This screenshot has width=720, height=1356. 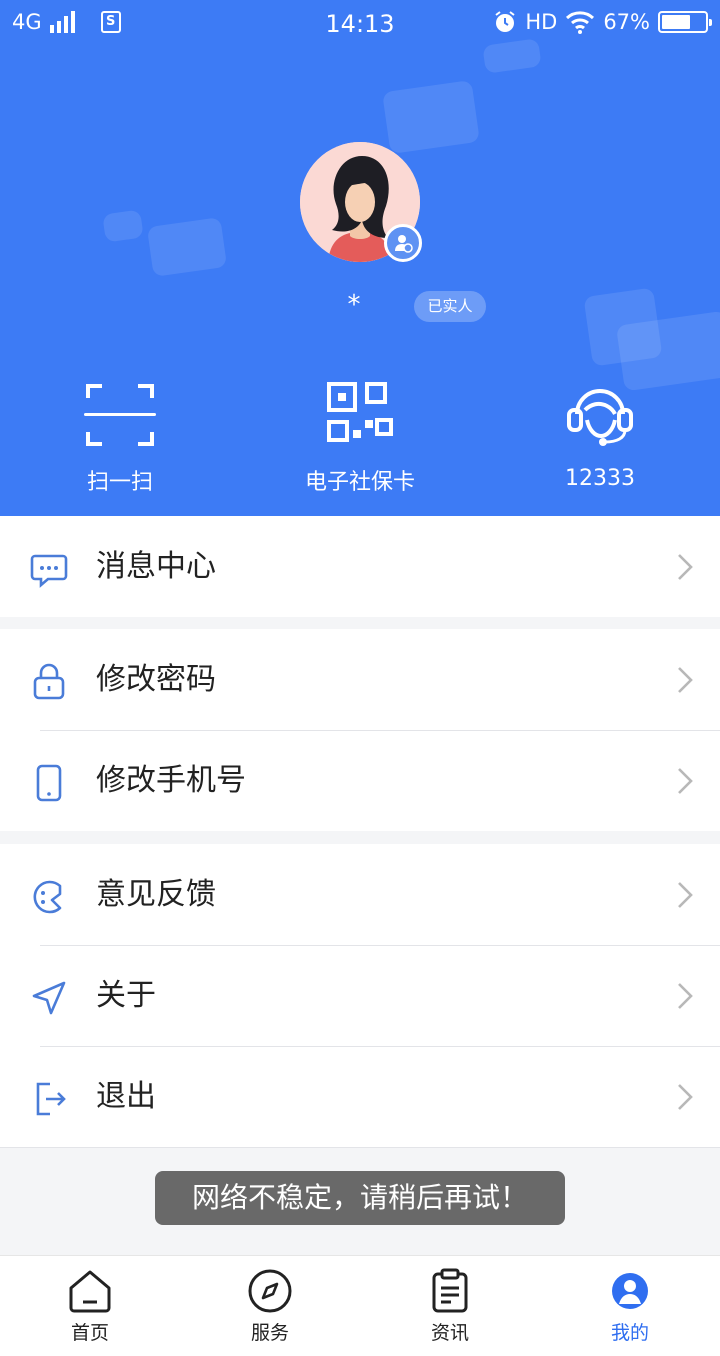 What do you see at coordinates (450, 306) in the screenshot?
I see `verified-badge: 已实人` at bounding box center [450, 306].